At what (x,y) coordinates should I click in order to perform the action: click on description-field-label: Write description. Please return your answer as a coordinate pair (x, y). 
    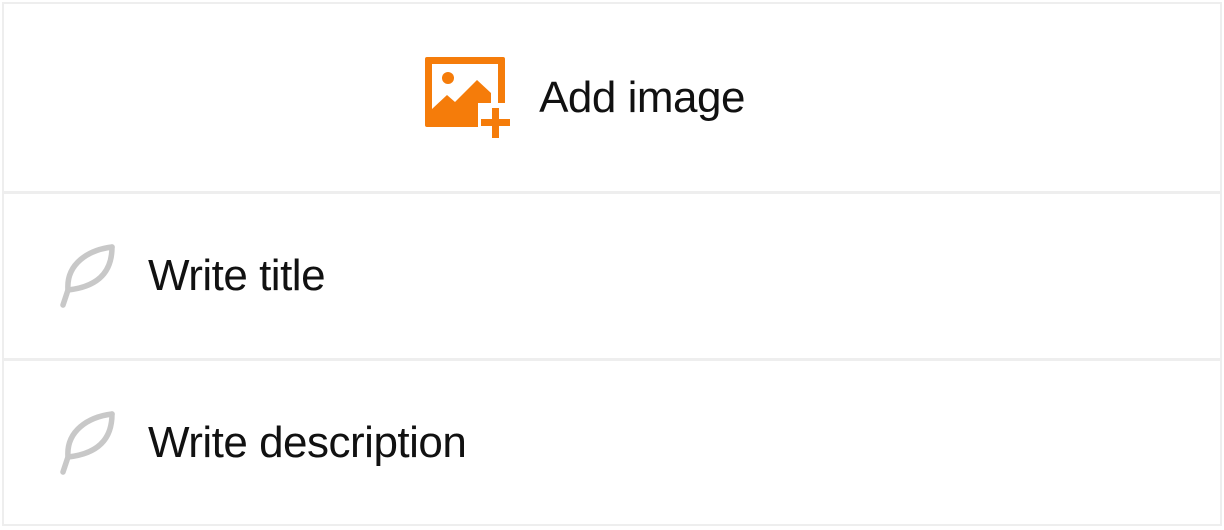
    Looking at the image, I should click on (307, 442).